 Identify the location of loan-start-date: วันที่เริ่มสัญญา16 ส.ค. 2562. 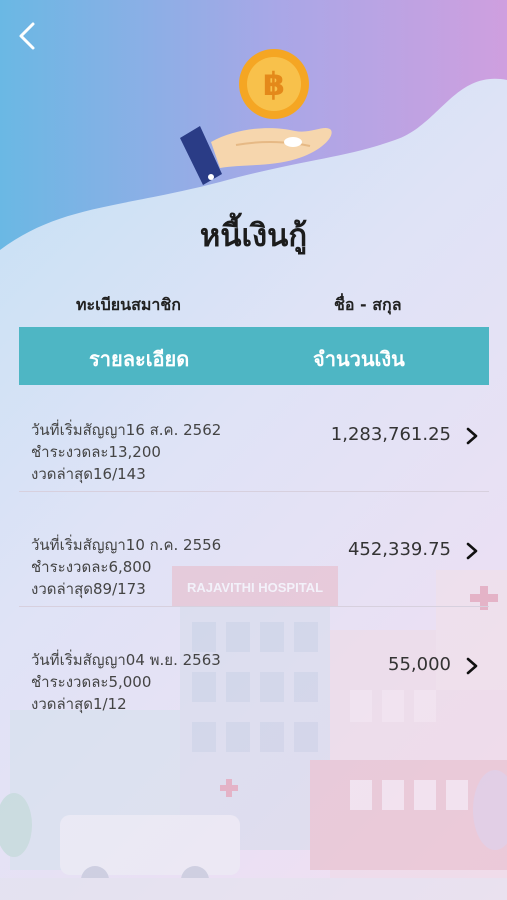
(126, 430).